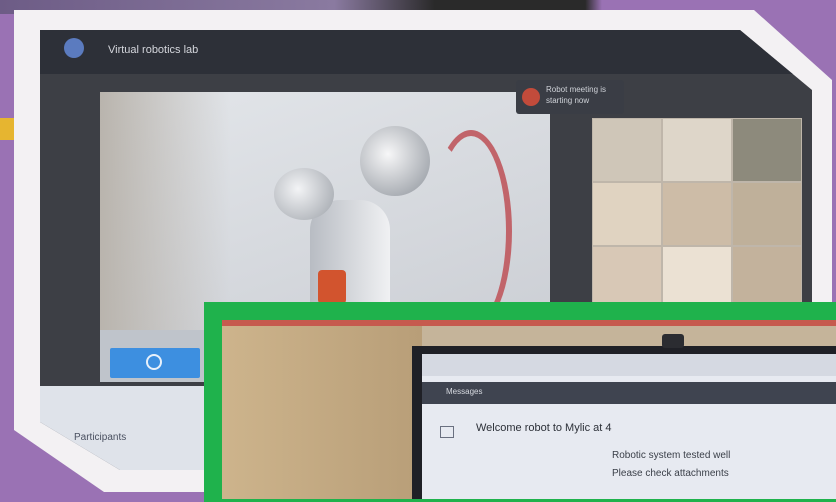  I want to click on webcam-icon, so click(673, 341).